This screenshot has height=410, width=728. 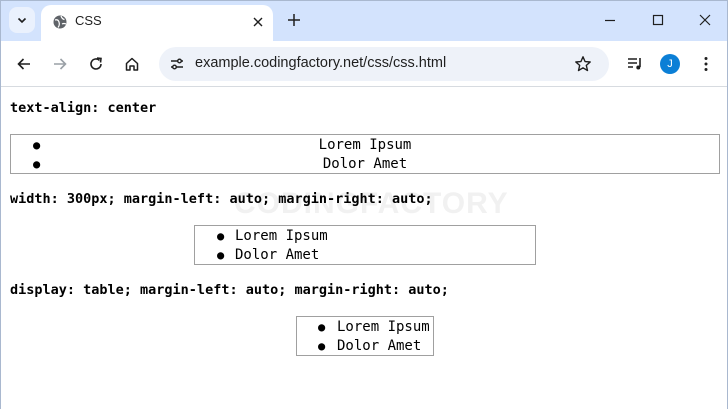 I want to click on close-window-button, so click(x=705, y=20).